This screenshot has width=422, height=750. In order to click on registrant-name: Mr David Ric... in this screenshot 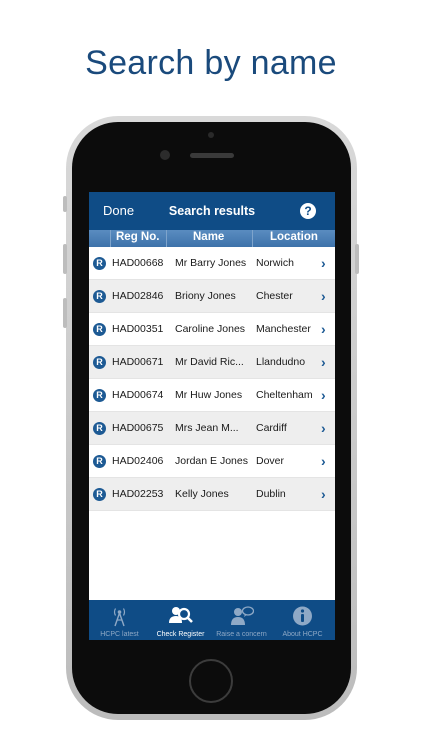, I will do `click(209, 362)`.